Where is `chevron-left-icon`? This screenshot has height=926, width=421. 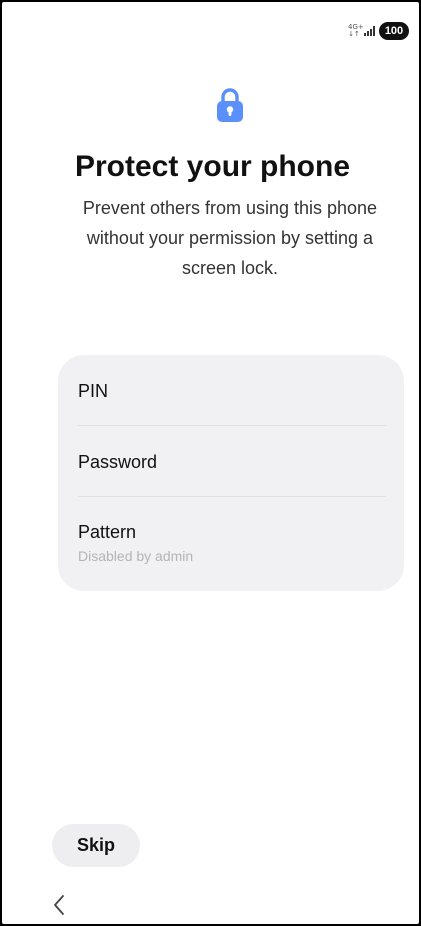
chevron-left-icon is located at coordinates (59, 905).